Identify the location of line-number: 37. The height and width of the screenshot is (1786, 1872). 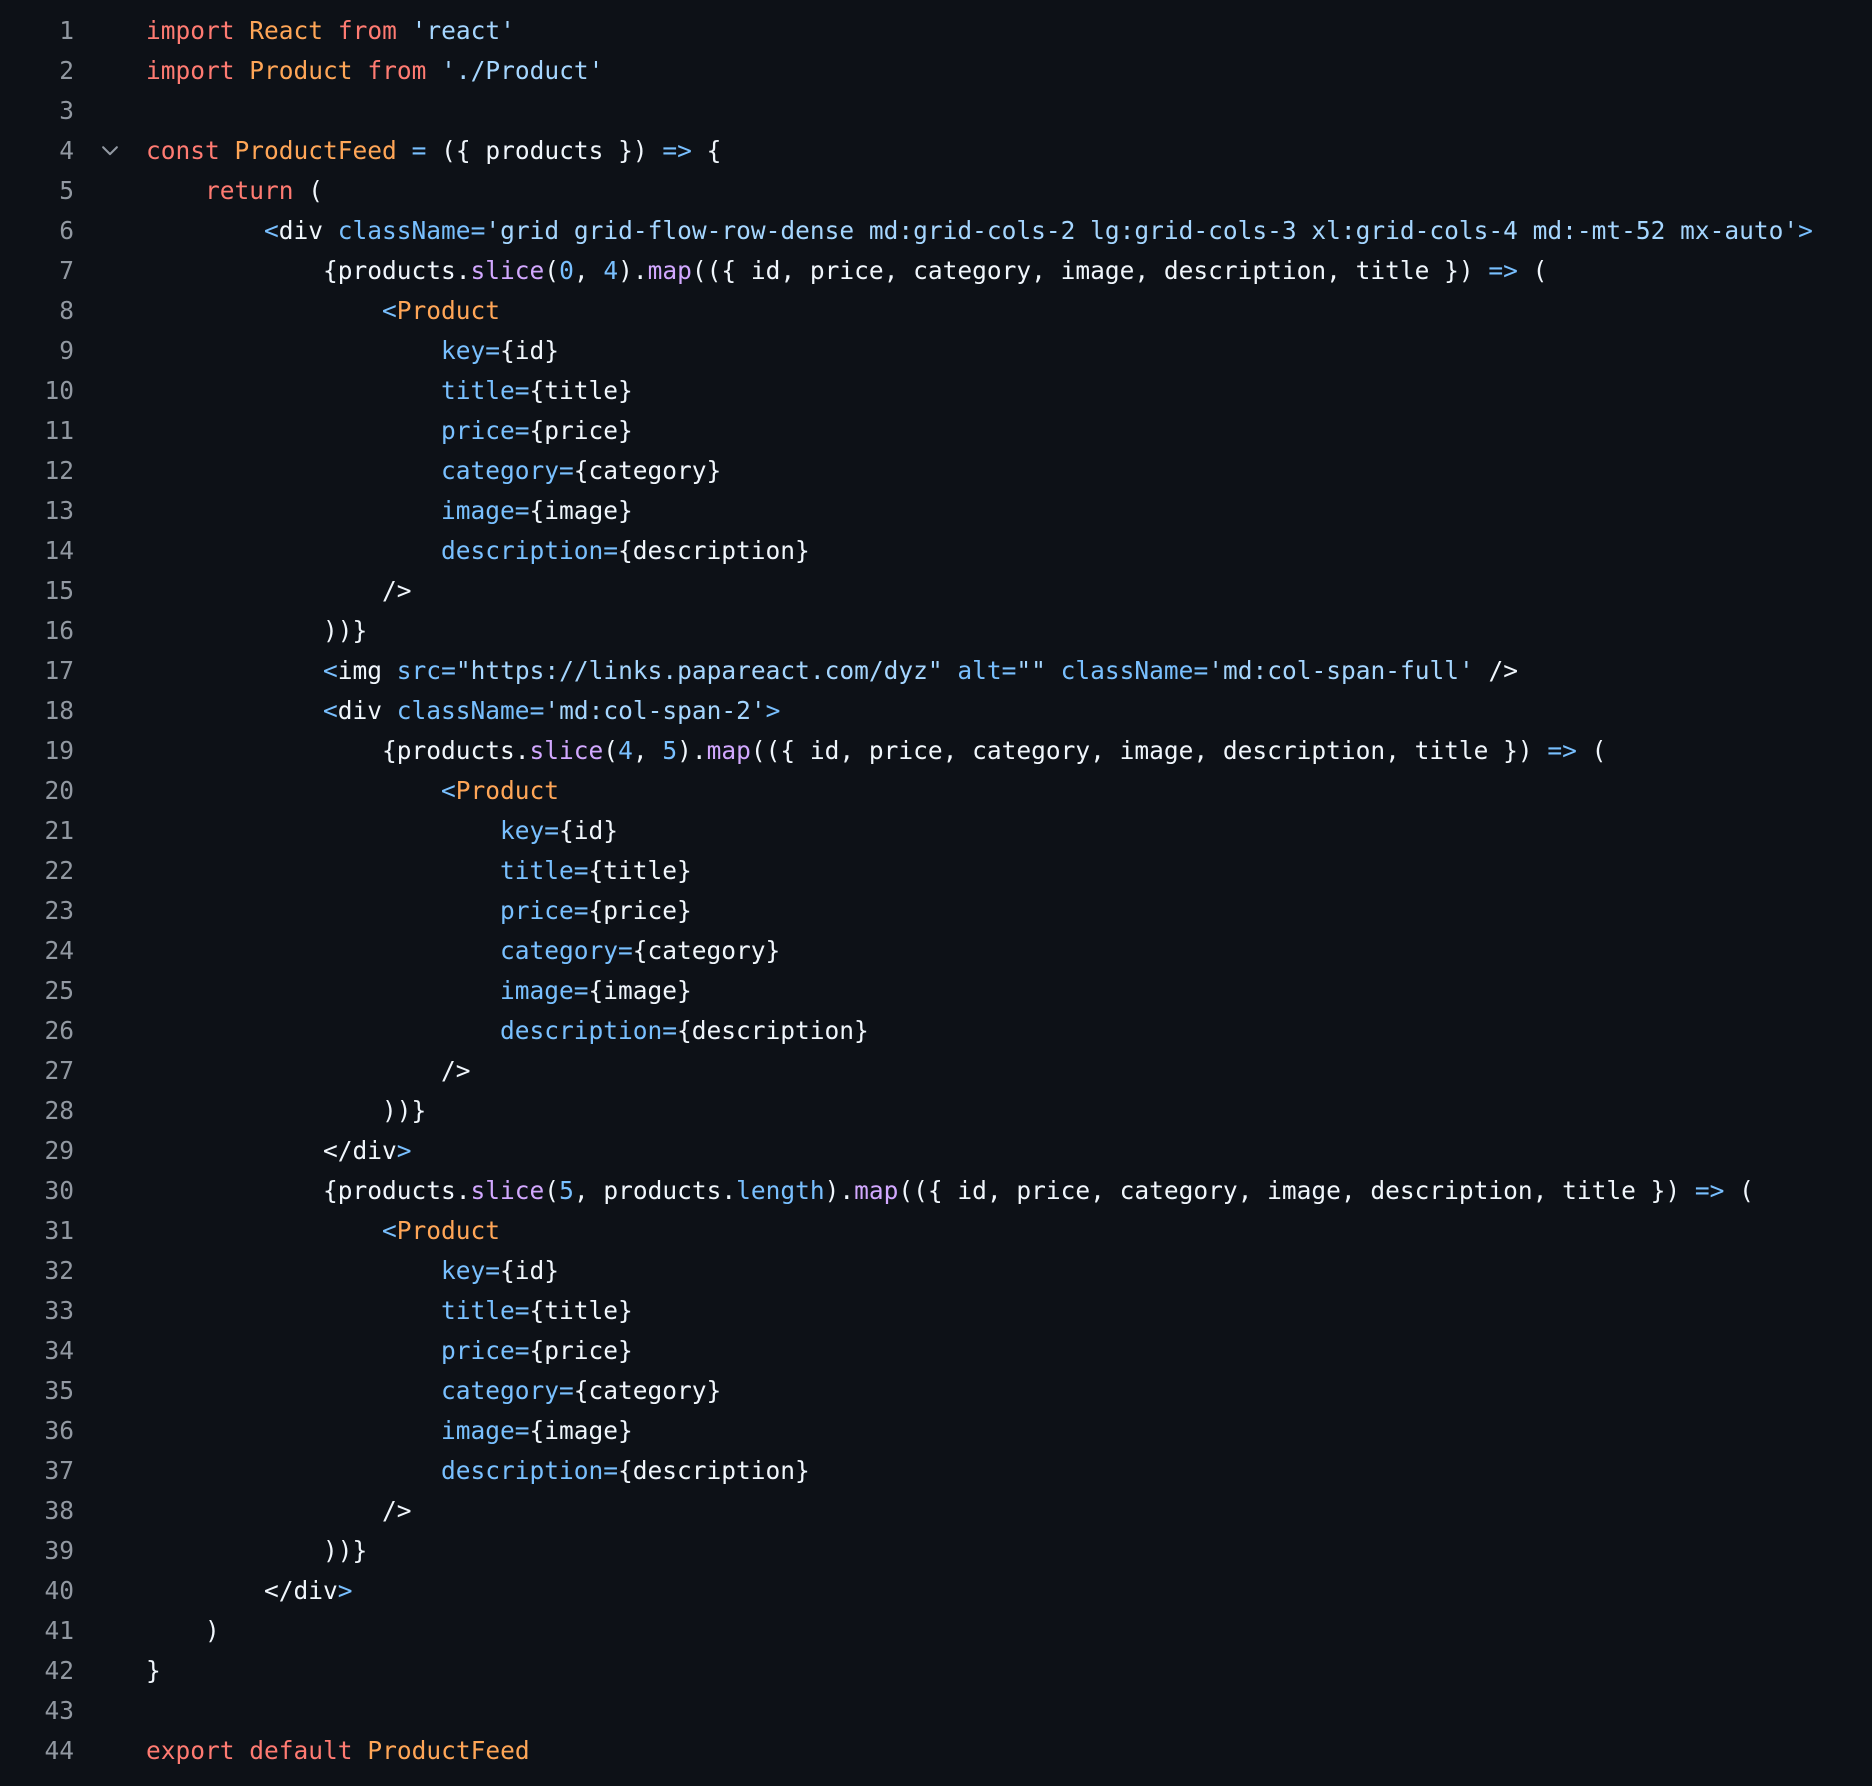
(37, 1470).